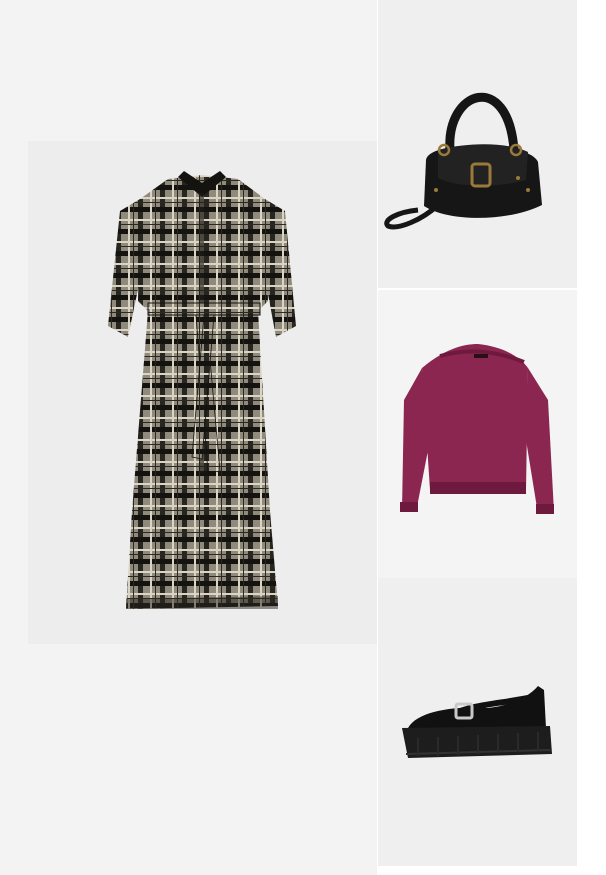  I want to click on shoe-product-tile, so click(477, 722).